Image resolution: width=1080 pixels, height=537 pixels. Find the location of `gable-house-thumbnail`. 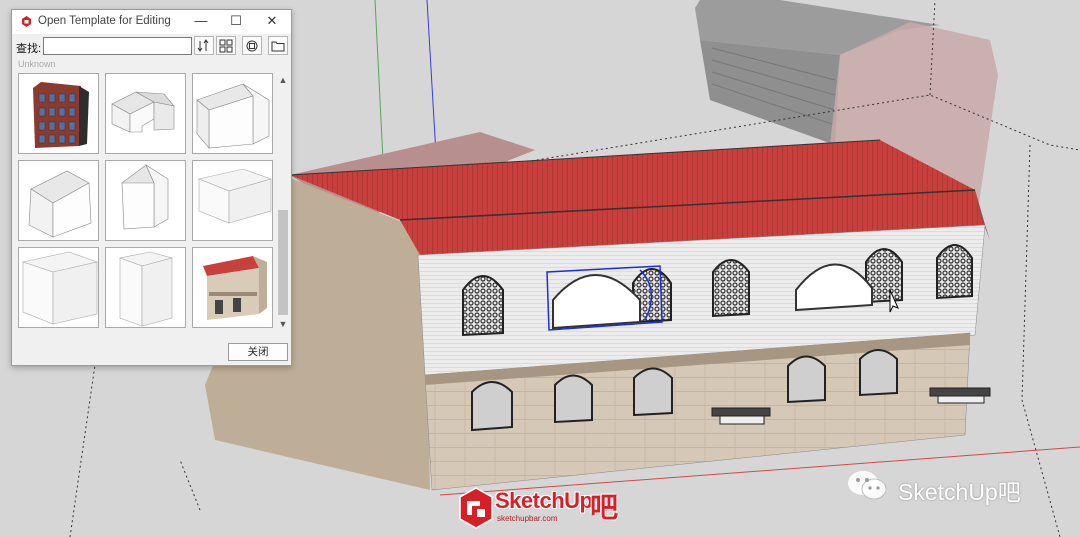

gable-house-thumbnail is located at coordinates (143, 112).